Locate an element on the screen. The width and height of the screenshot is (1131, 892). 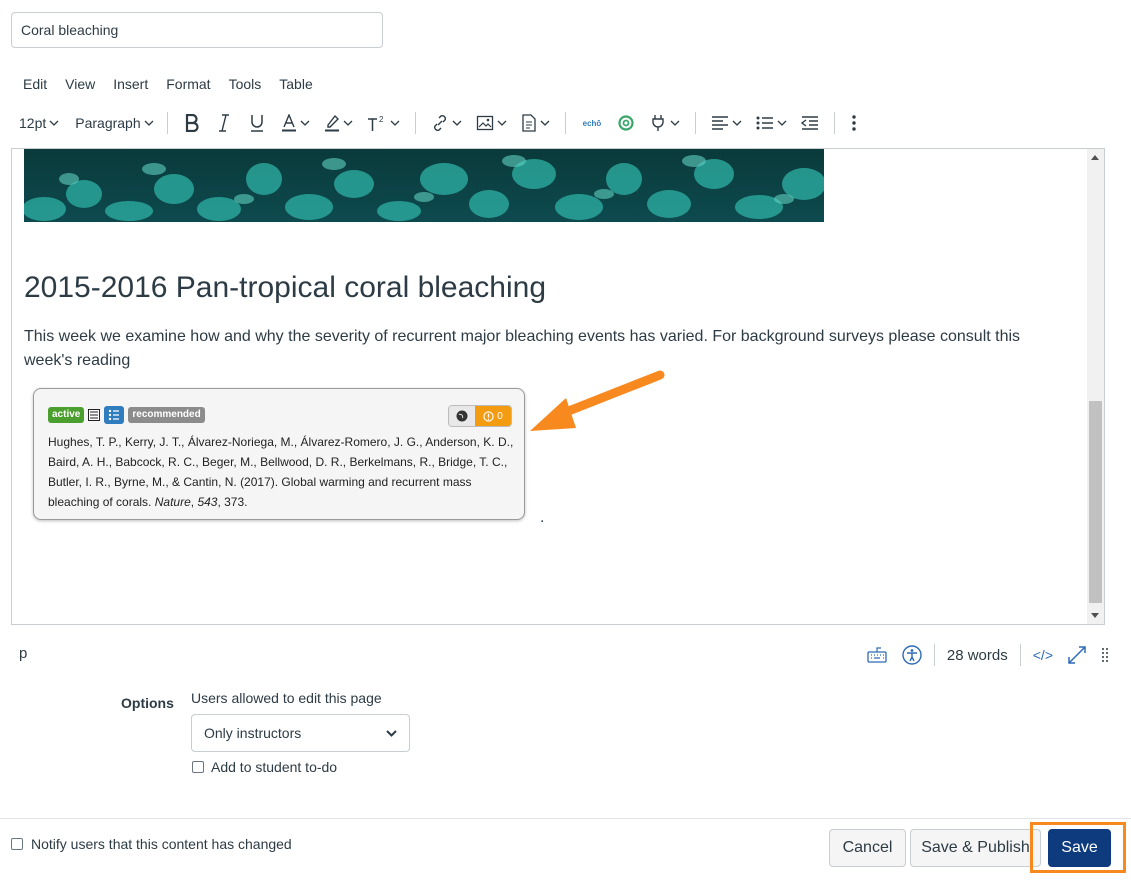
editor-toolbar: 12pt Paragraph 2 echō is located at coordinates (439, 123).